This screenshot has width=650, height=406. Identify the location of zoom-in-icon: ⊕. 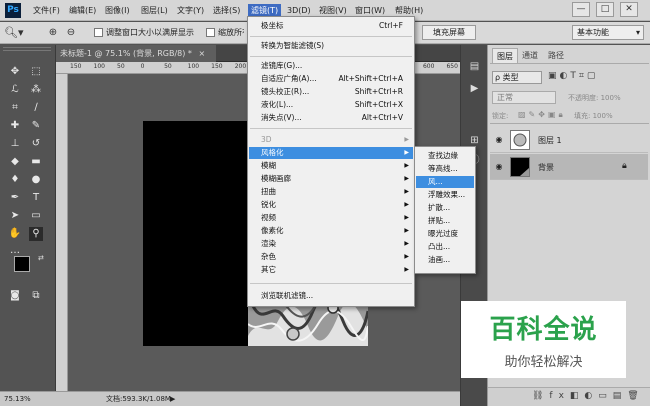
(53, 33).